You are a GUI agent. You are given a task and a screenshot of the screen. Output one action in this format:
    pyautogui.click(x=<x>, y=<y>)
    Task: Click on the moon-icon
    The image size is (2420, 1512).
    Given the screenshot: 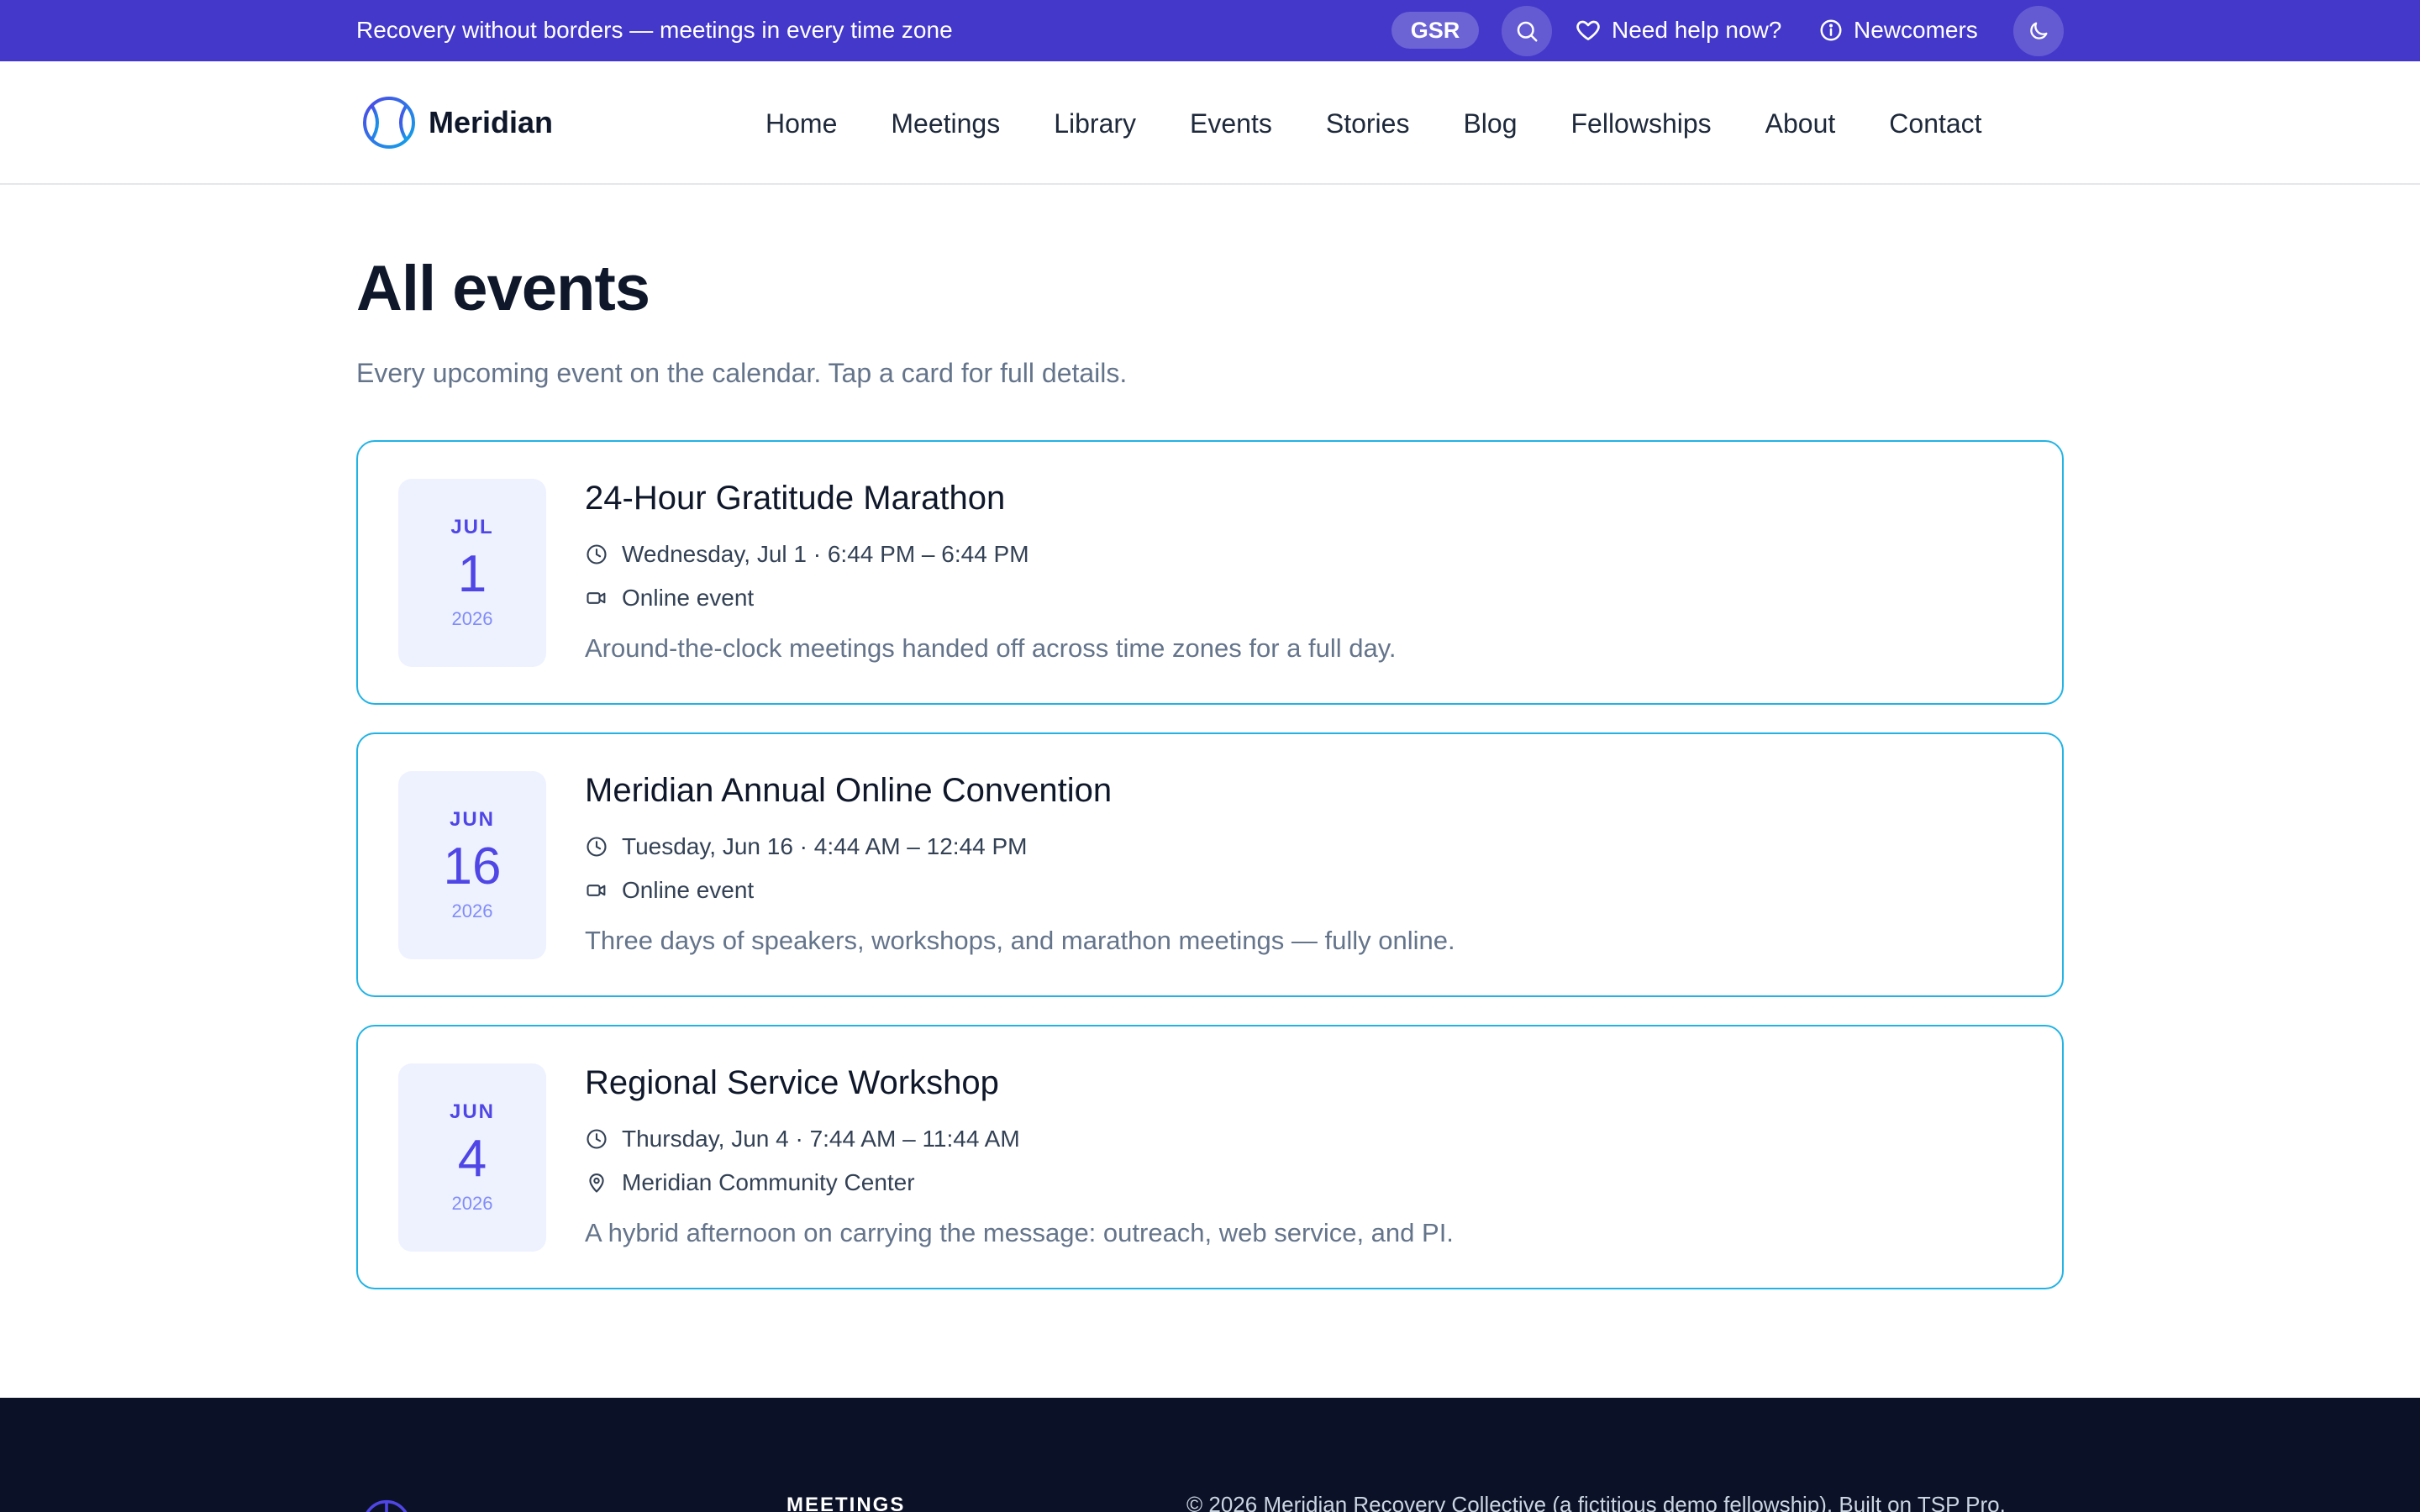 What is the action you would take?
    pyautogui.click(x=2039, y=30)
    